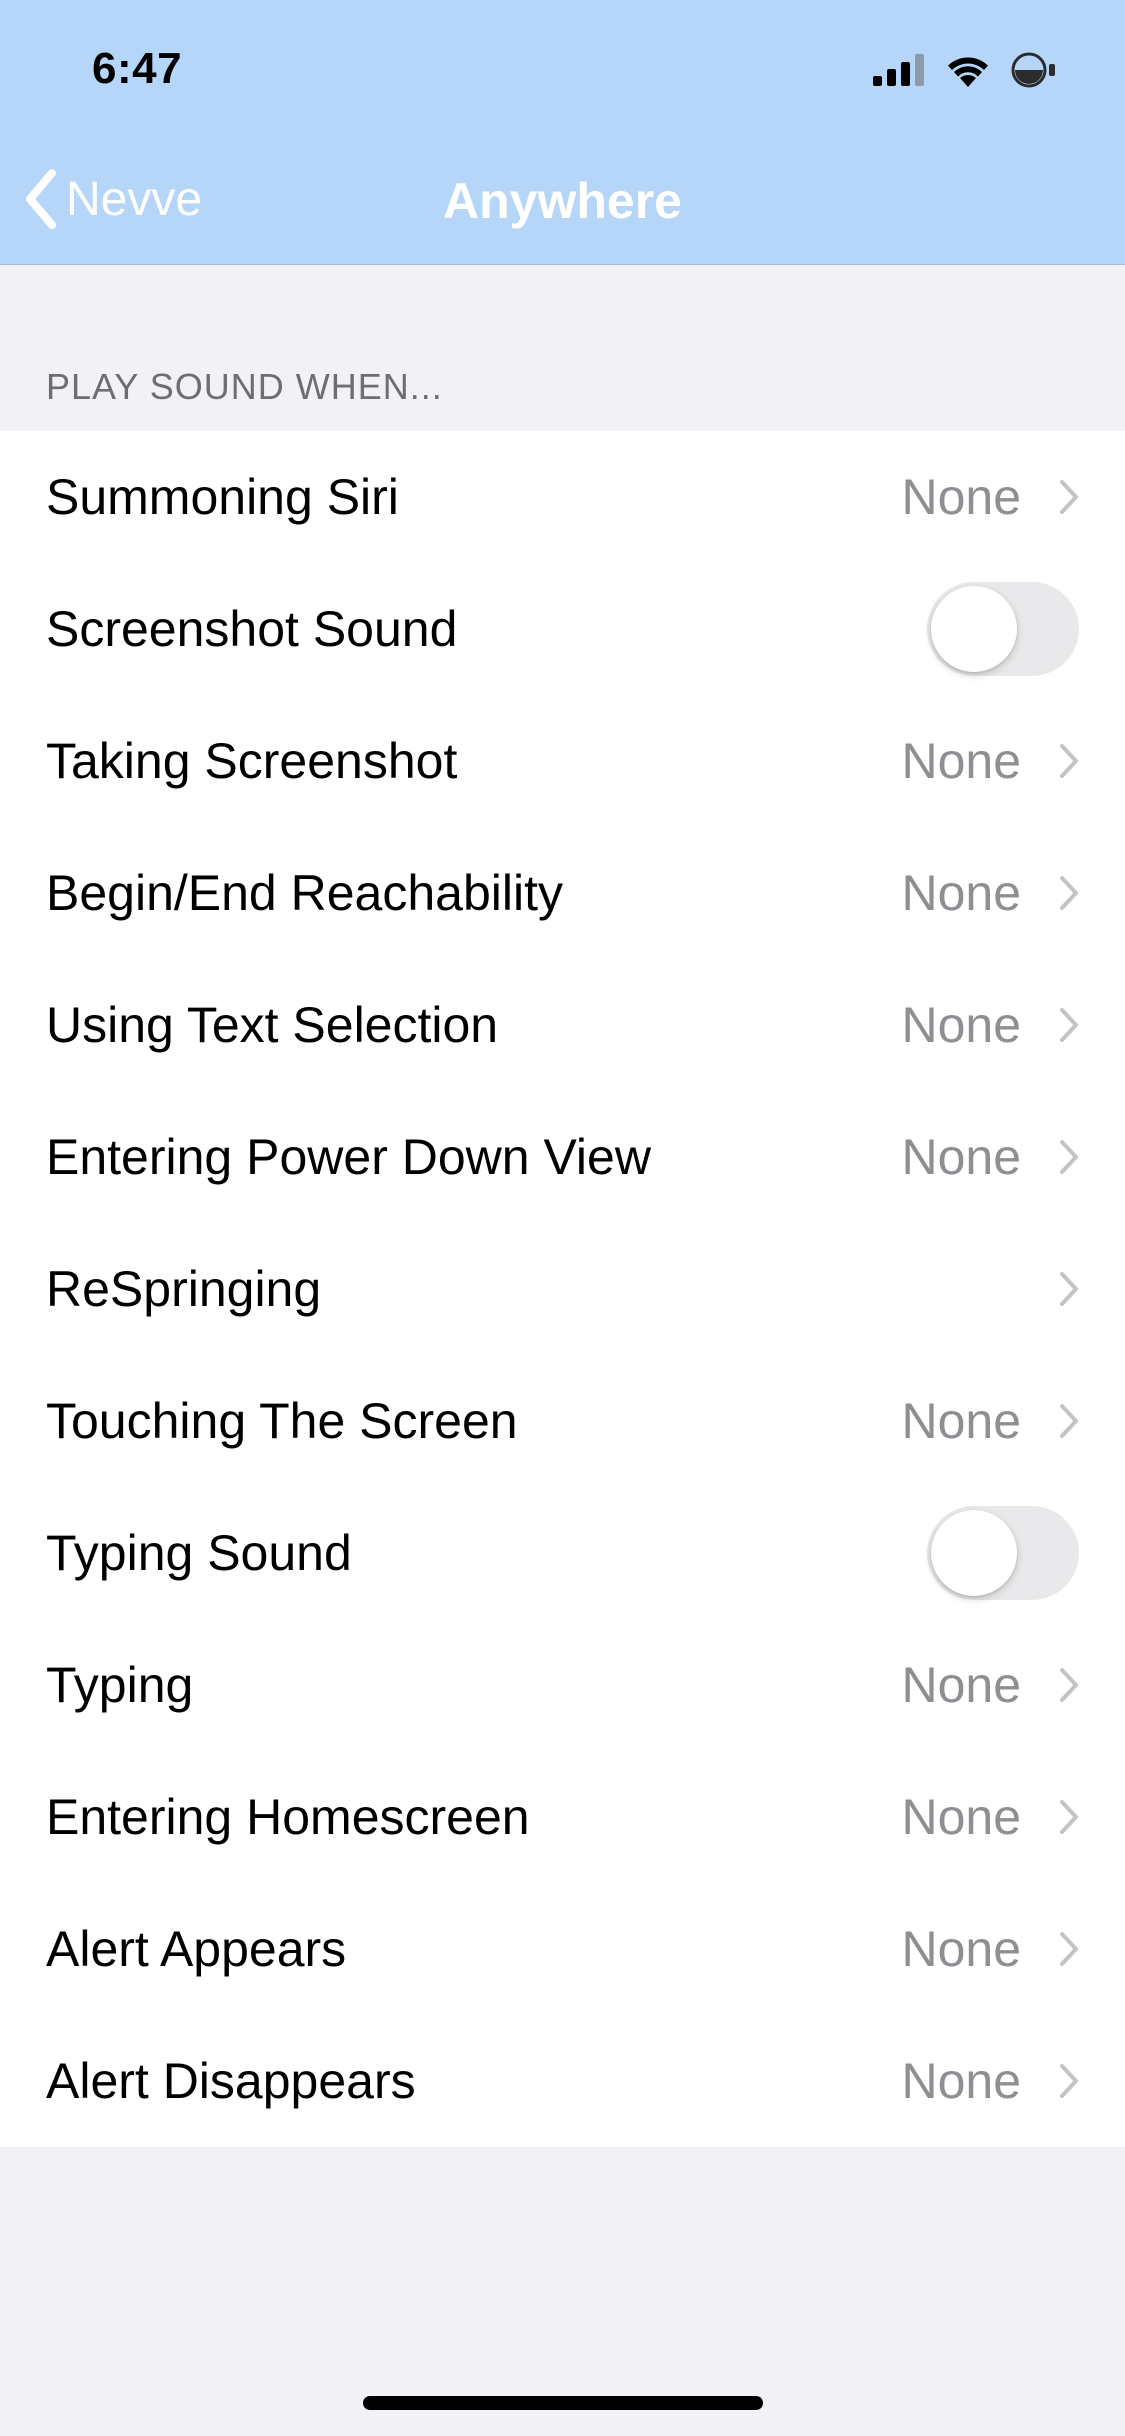  I want to click on typing-sound-toggle, so click(1003, 1553).